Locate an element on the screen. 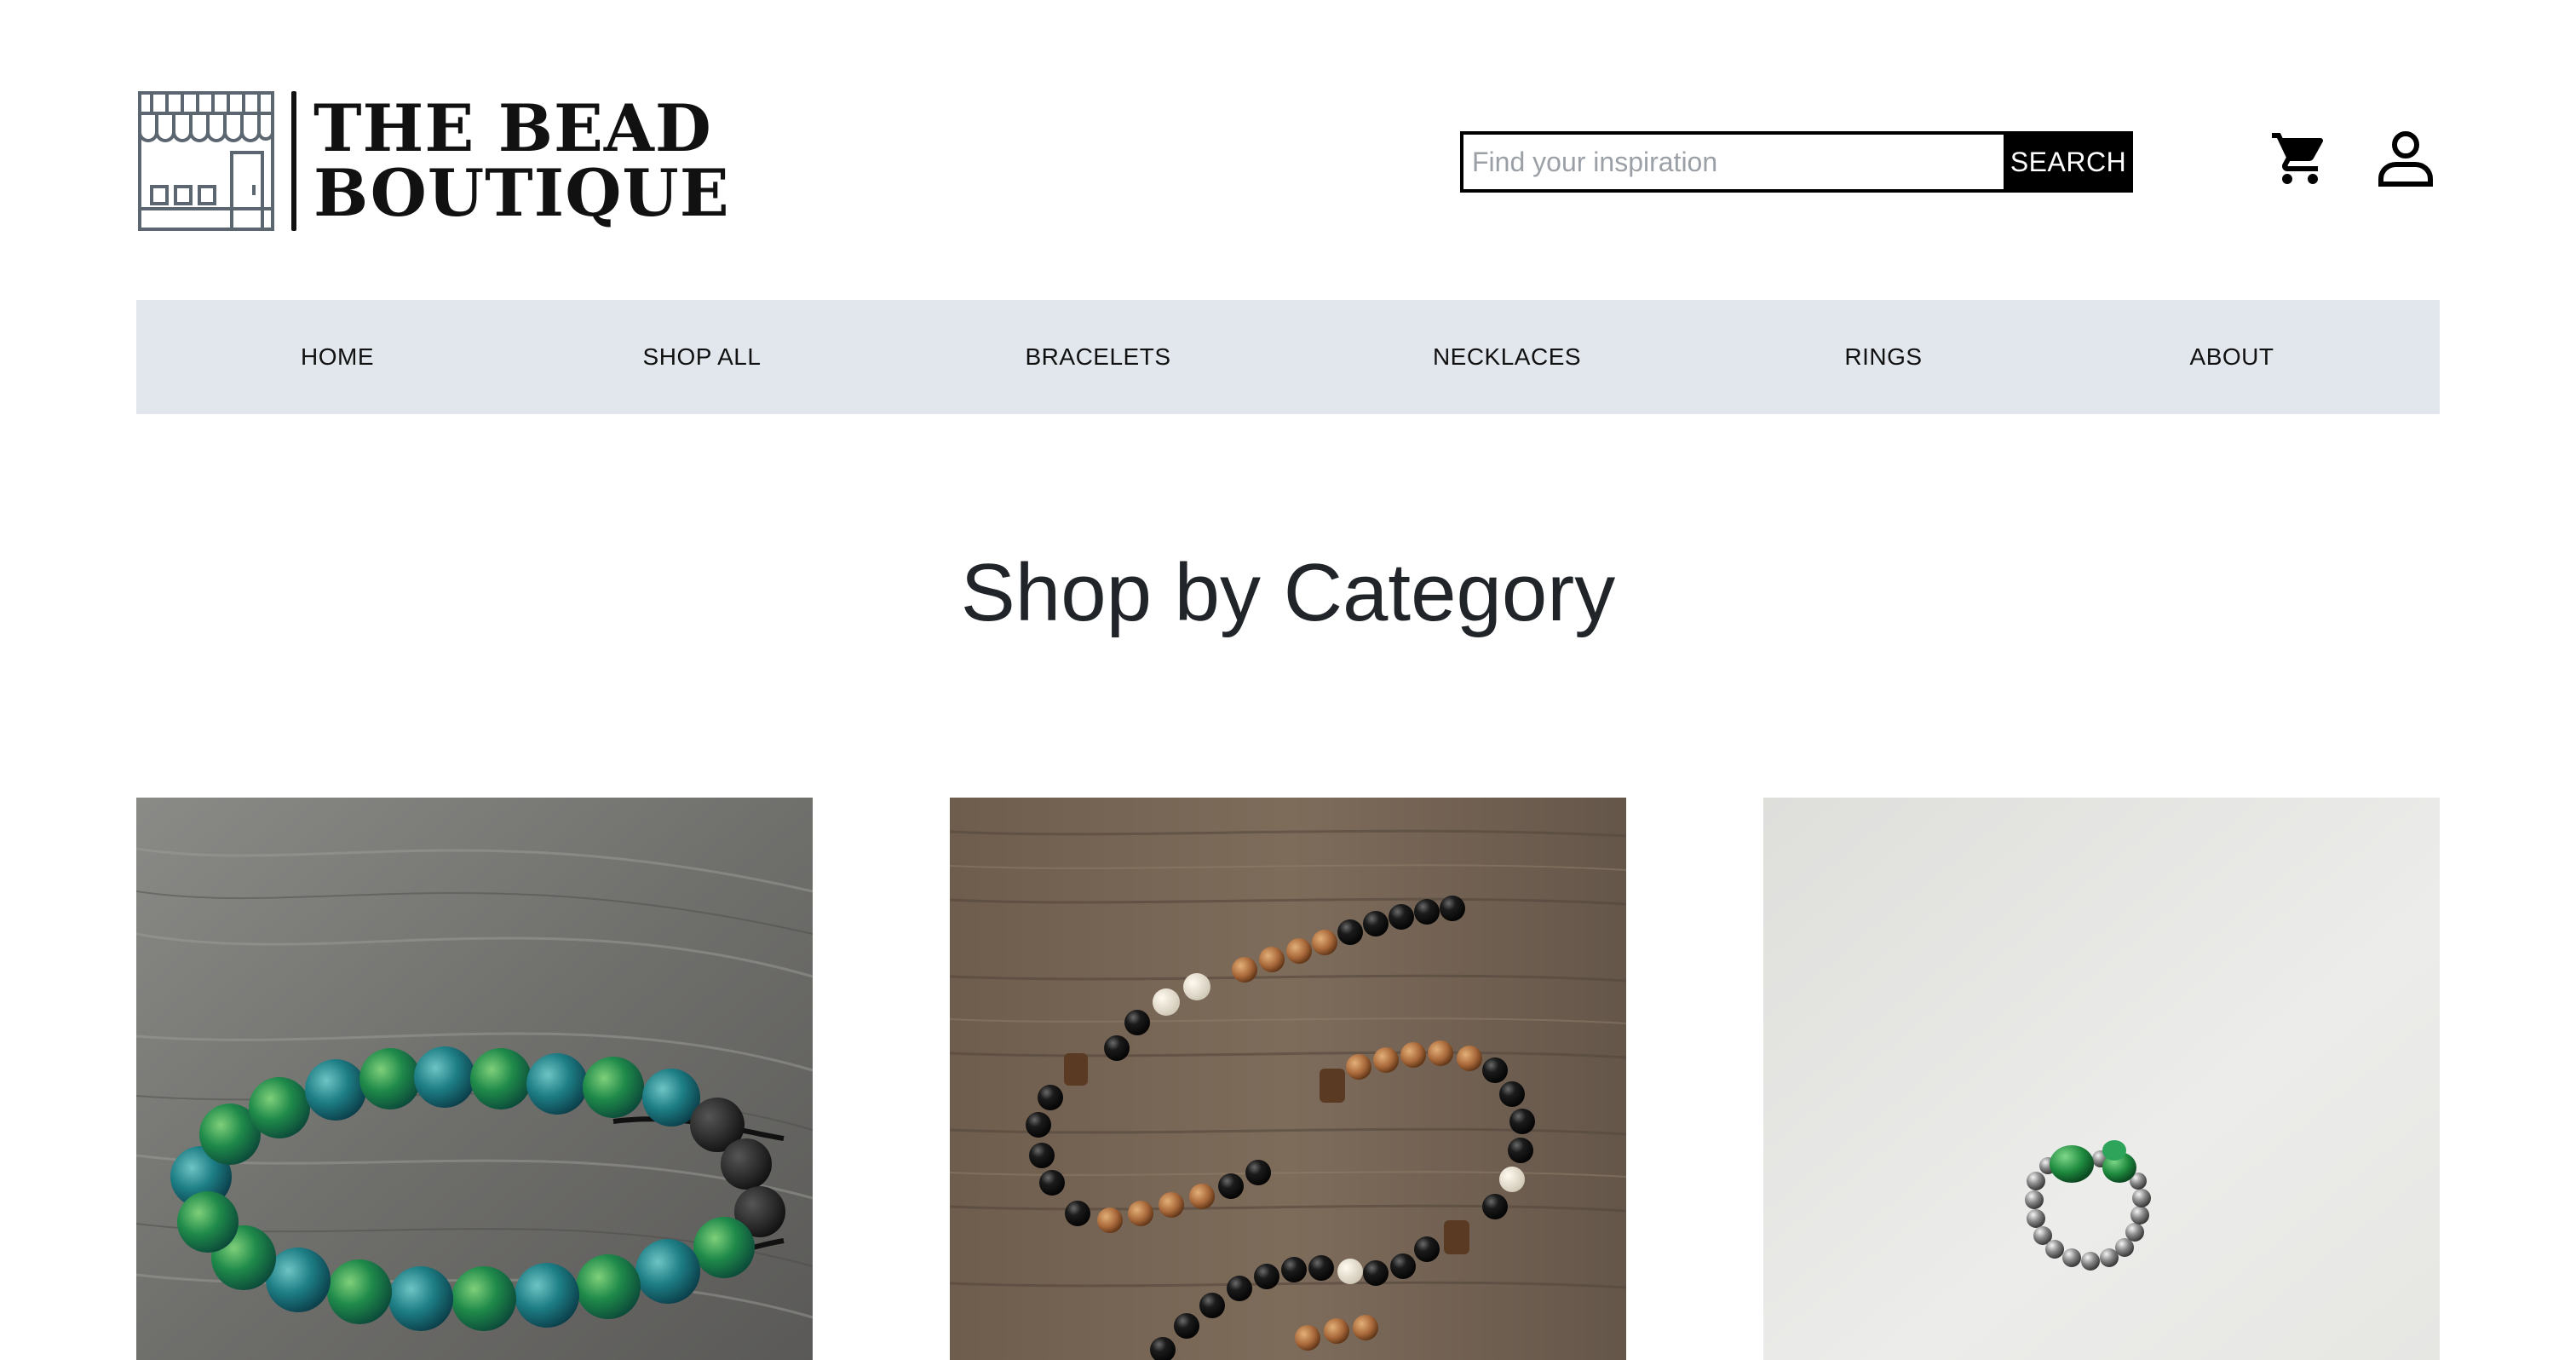 This screenshot has height=1360, width=2576. brand-name-line-2: BOUTIQUE is located at coordinates (522, 193).